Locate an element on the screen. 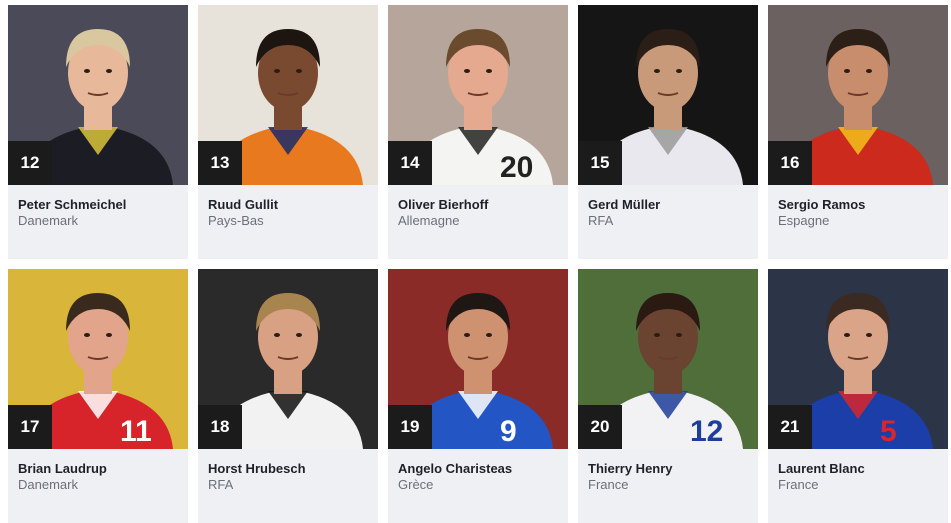  player-name: Gerd Müller is located at coordinates (624, 204).